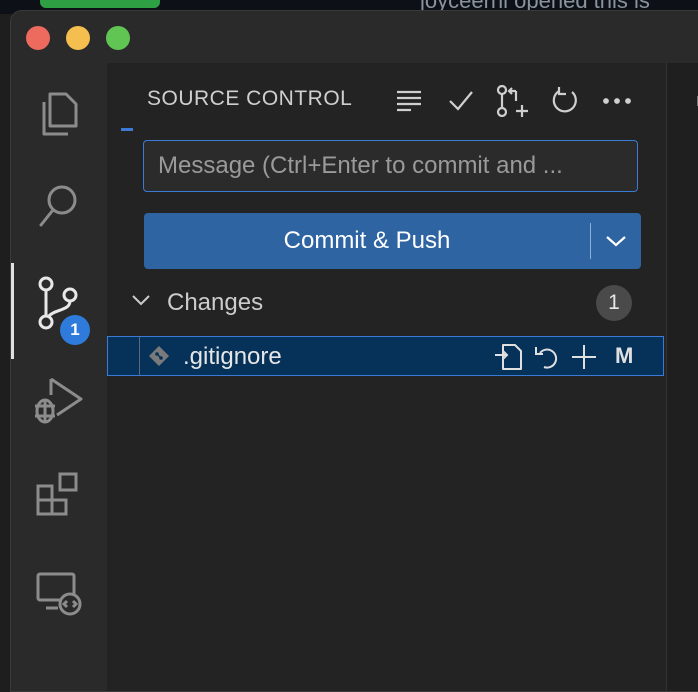 The height and width of the screenshot is (692, 698). I want to click on title-bar, so click(354, 37).